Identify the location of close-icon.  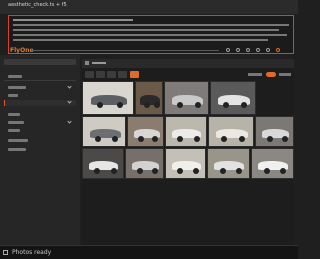
(278, 50).